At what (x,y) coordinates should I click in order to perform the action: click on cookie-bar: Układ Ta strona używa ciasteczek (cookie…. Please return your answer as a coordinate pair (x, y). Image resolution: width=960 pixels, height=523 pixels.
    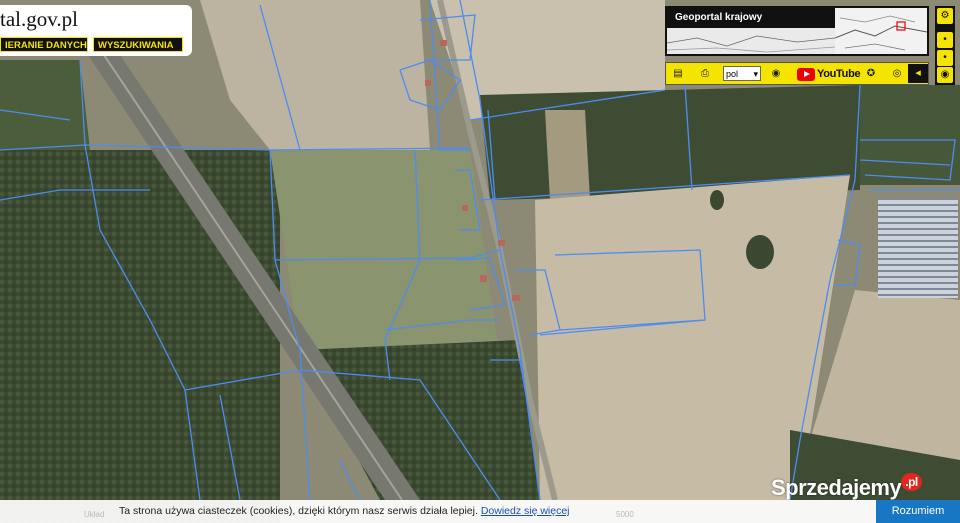
    Looking at the image, I should click on (480, 511).